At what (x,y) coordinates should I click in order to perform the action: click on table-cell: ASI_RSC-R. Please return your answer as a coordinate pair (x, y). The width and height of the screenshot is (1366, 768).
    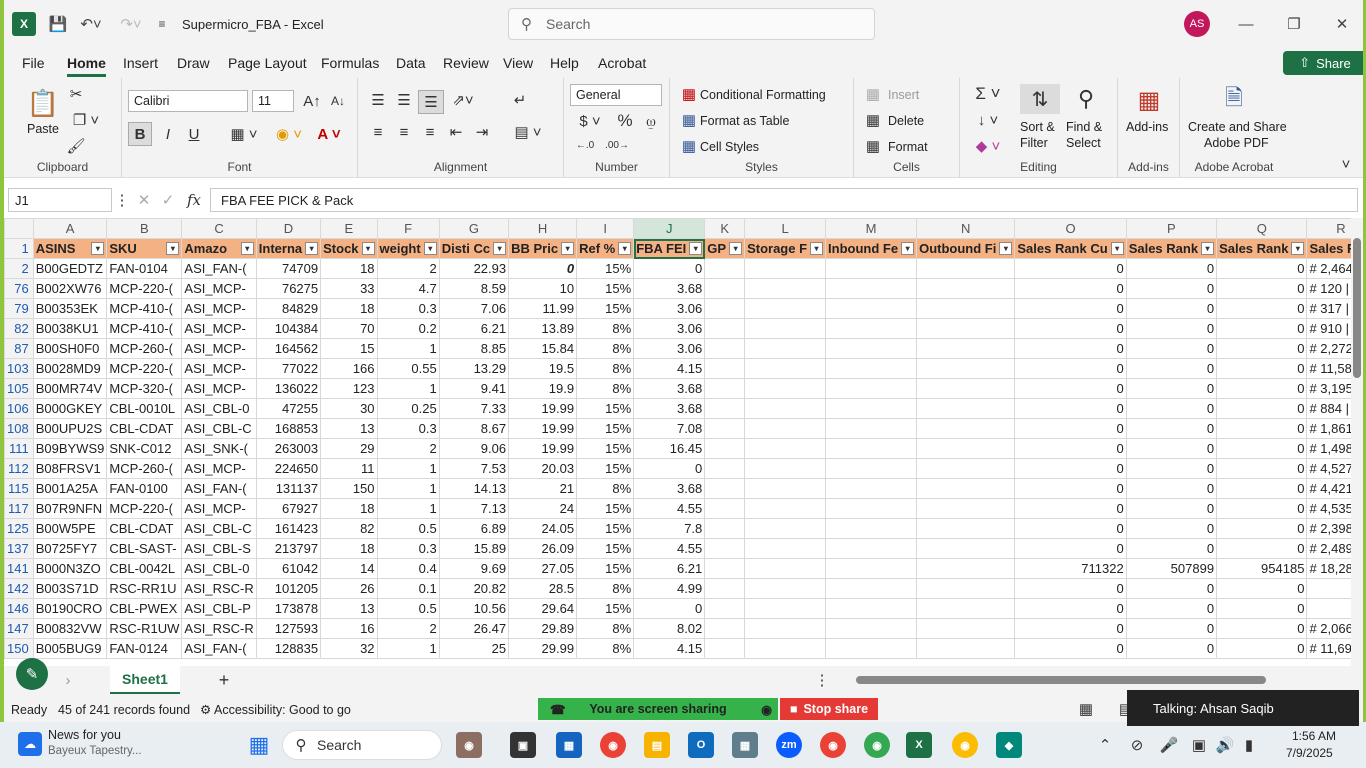
    Looking at the image, I should click on (219, 588).